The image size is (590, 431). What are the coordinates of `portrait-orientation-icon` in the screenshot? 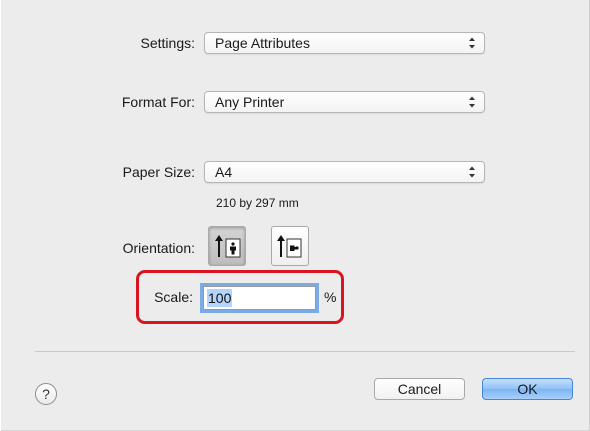 It's located at (228, 246).